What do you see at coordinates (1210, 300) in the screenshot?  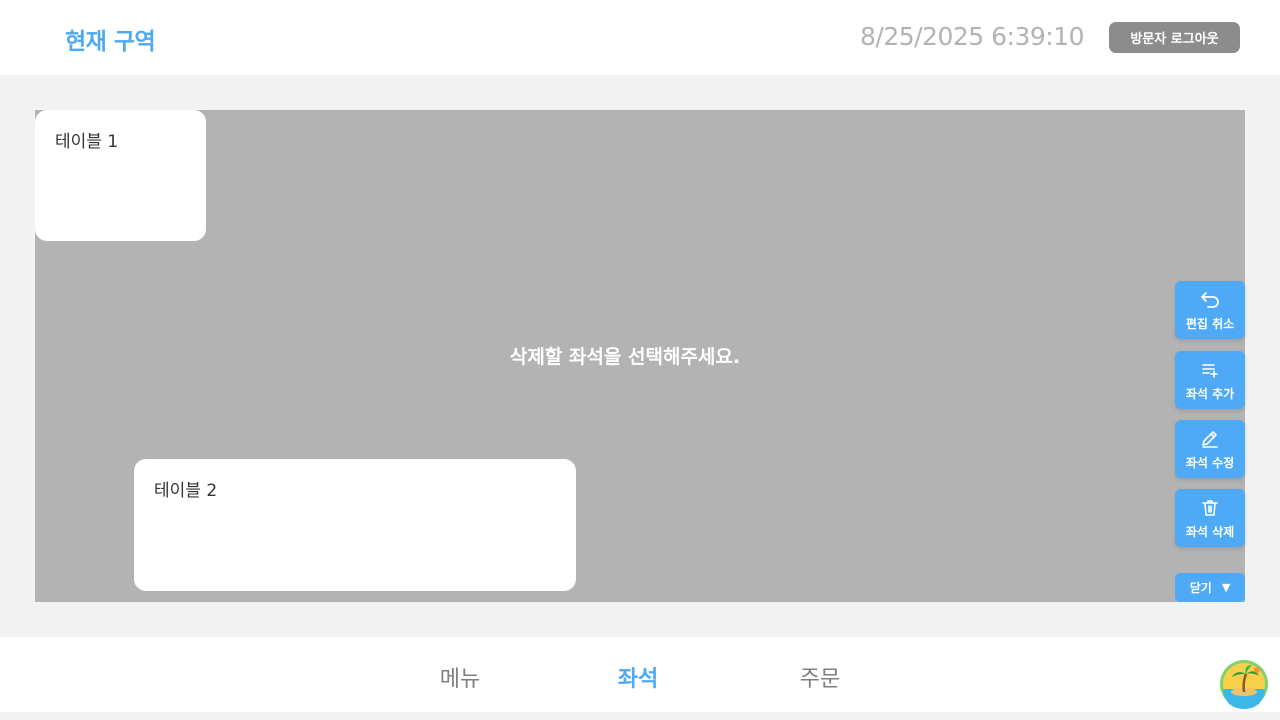 I see `undo-icon` at bounding box center [1210, 300].